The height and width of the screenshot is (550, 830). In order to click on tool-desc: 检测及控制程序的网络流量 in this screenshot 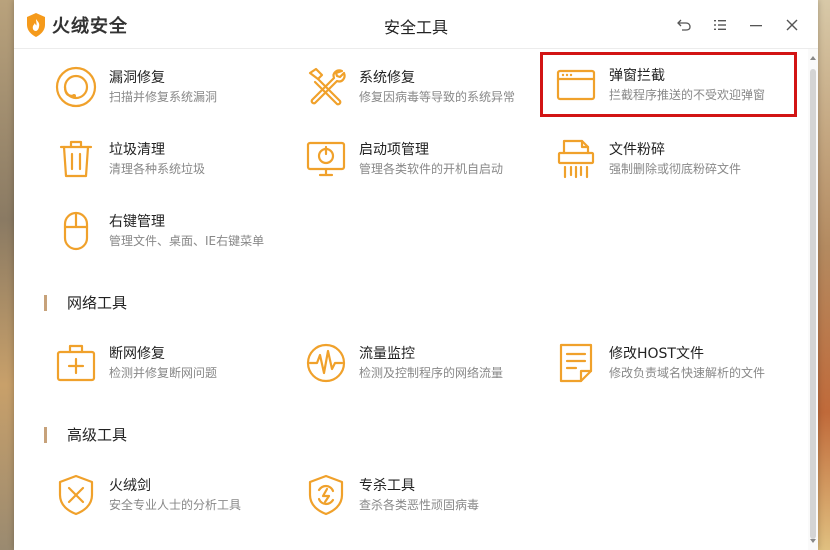, I will do `click(431, 373)`.